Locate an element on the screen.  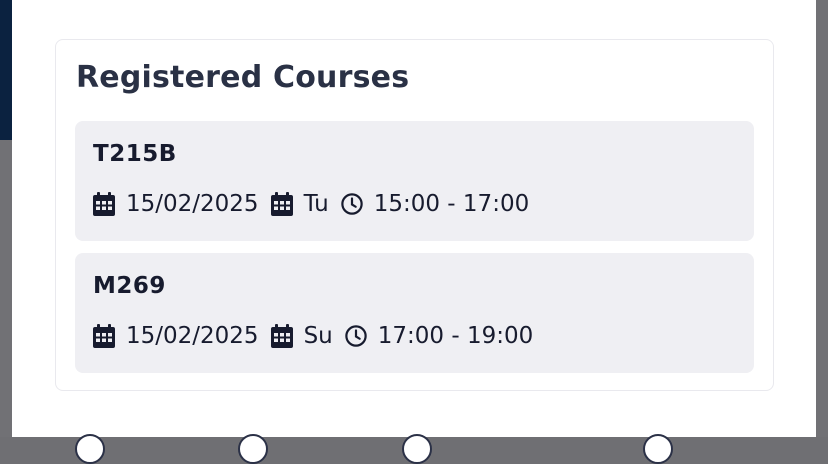
course-meta: 15/02/2025 Tu 15:00 - 17:00 is located at coordinates (317, 204).